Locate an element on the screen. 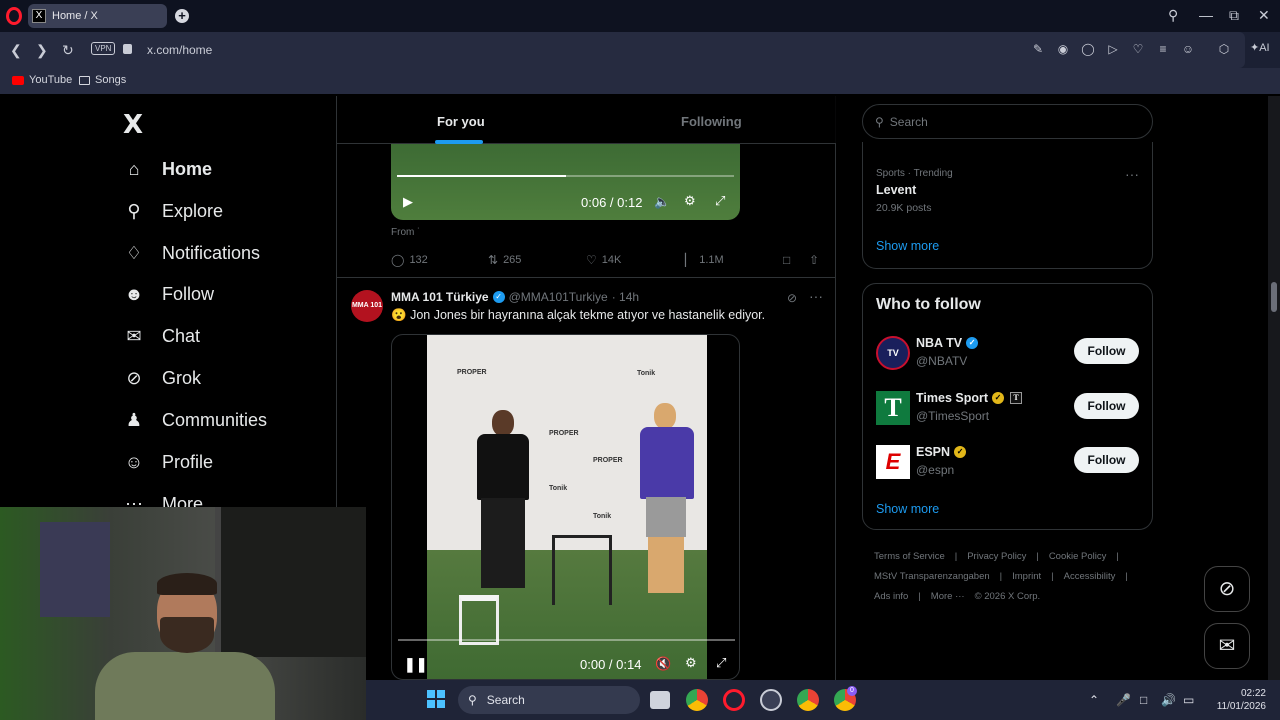 The width and height of the screenshot is (1280, 720). volume-icon: 🔊 is located at coordinates (1168, 700).